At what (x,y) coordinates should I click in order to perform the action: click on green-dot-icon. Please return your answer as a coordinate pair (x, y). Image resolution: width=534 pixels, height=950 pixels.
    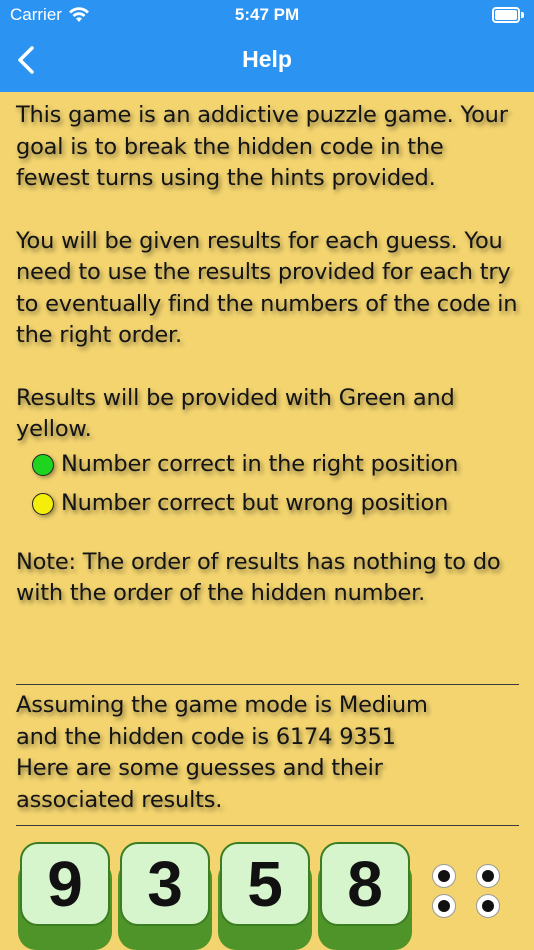
    Looking at the image, I should click on (43, 465).